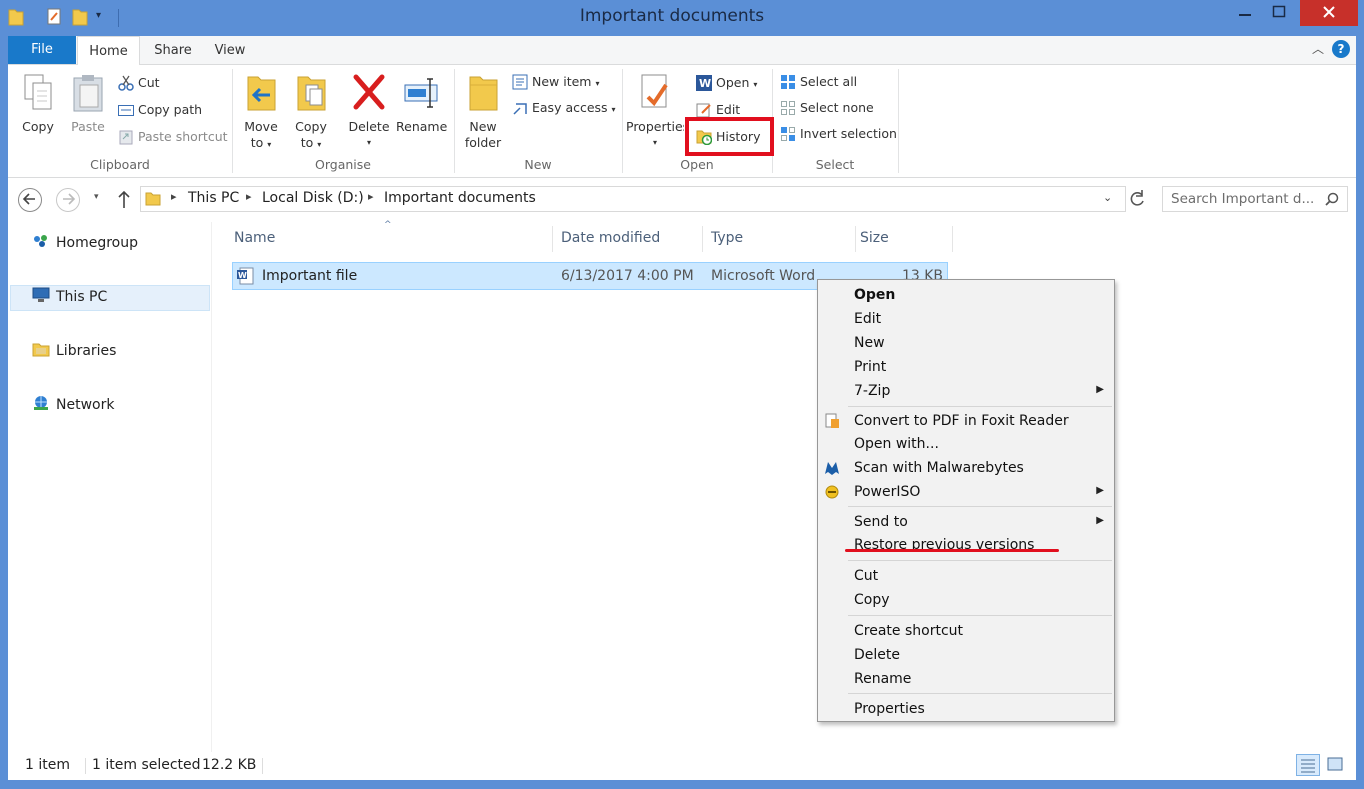  Describe the element at coordinates (869, 343) in the screenshot. I see `menu-item-new: New` at that location.